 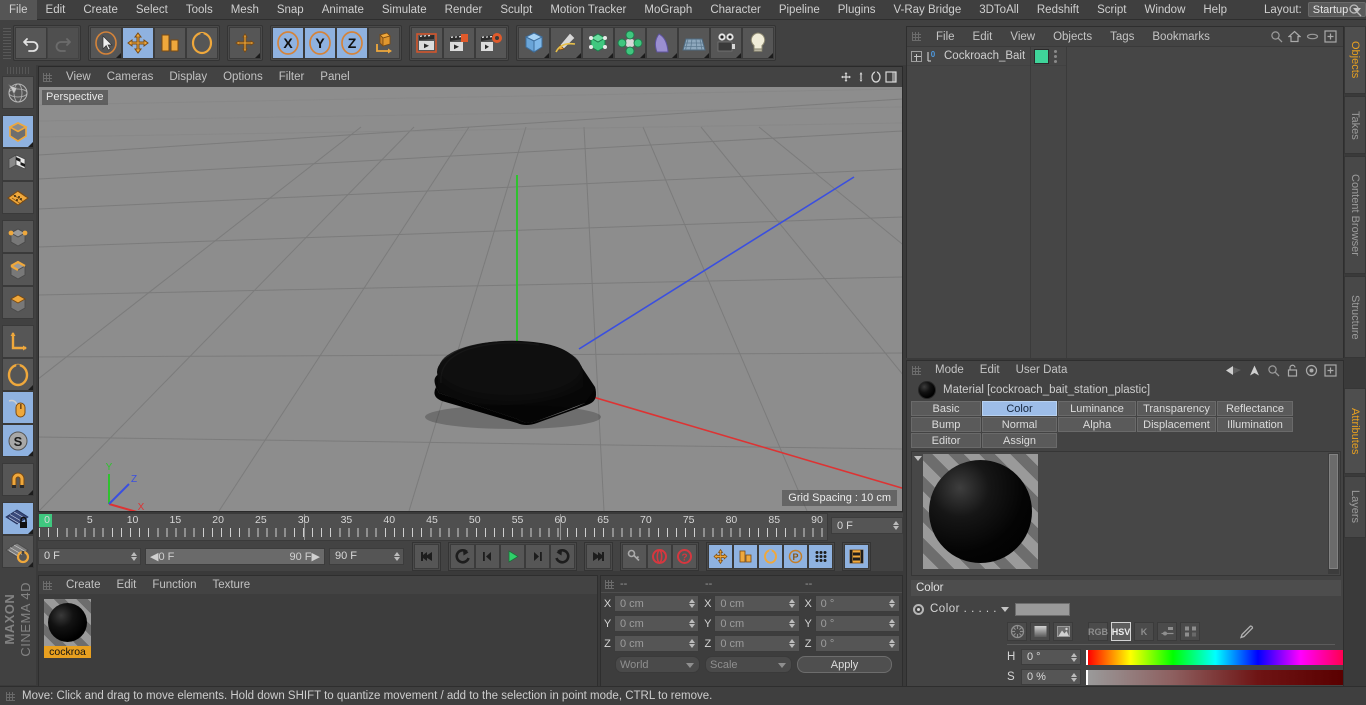 I want to click on undo-button, so click(x=31, y=42).